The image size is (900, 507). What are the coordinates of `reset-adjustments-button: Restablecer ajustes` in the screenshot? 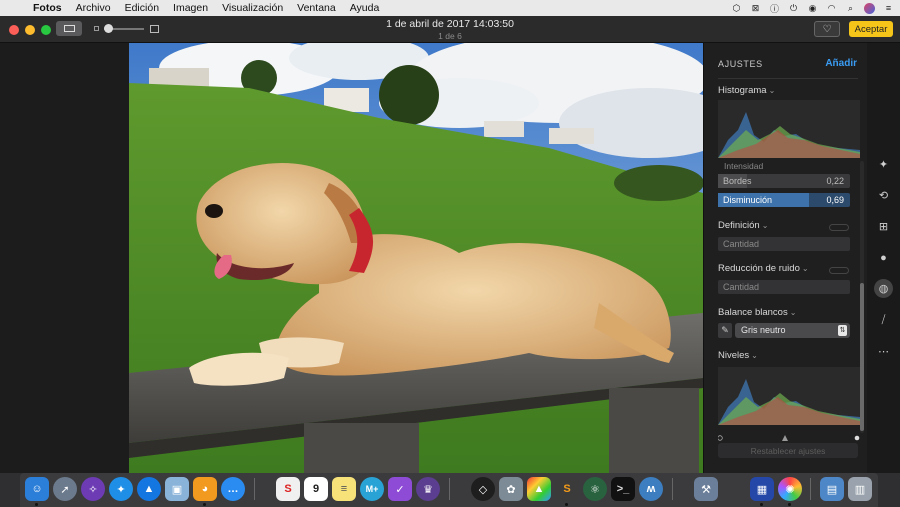 It's located at (788, 450).